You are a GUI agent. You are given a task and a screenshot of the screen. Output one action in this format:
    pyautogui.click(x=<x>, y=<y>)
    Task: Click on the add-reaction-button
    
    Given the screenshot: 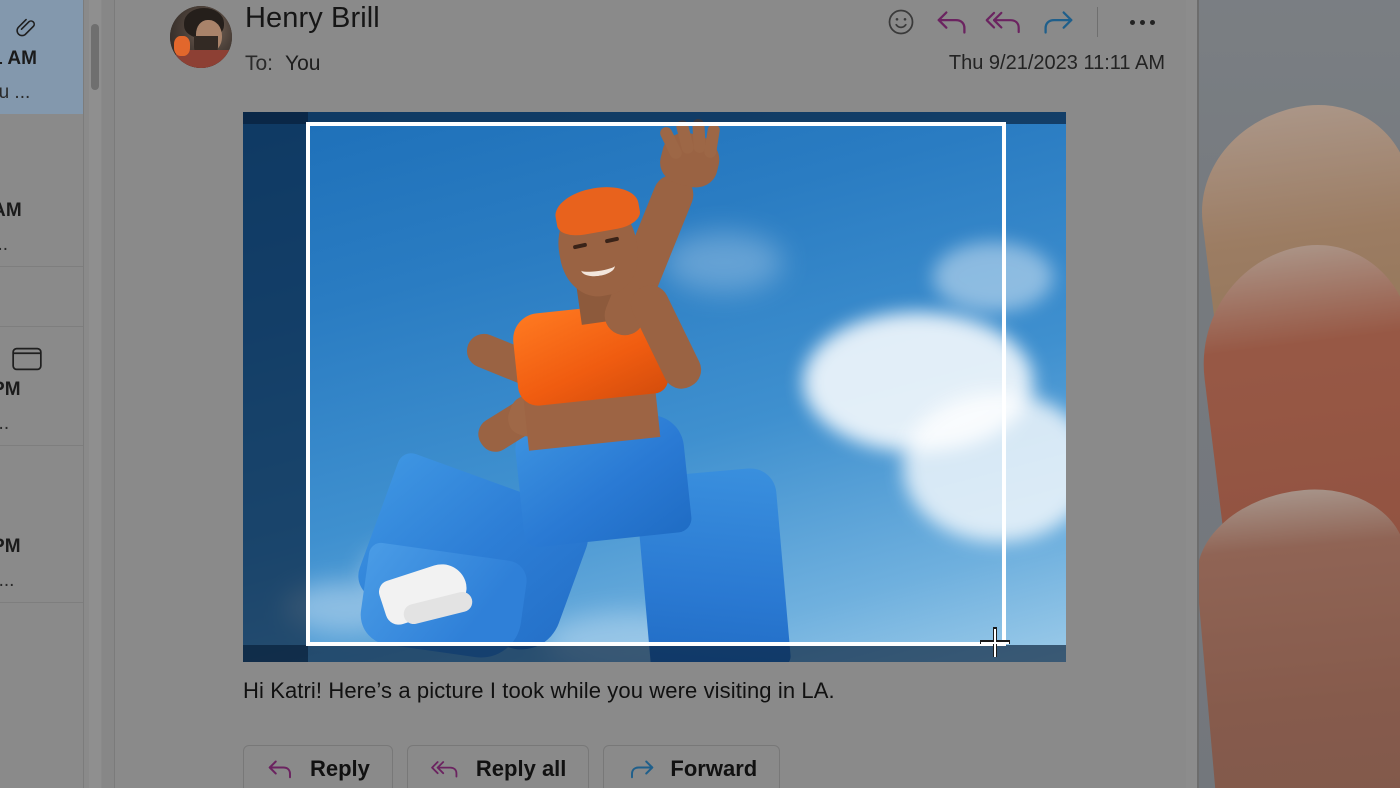 What is the action you would take?
    pyautogui.click(x=901, y=22)
    